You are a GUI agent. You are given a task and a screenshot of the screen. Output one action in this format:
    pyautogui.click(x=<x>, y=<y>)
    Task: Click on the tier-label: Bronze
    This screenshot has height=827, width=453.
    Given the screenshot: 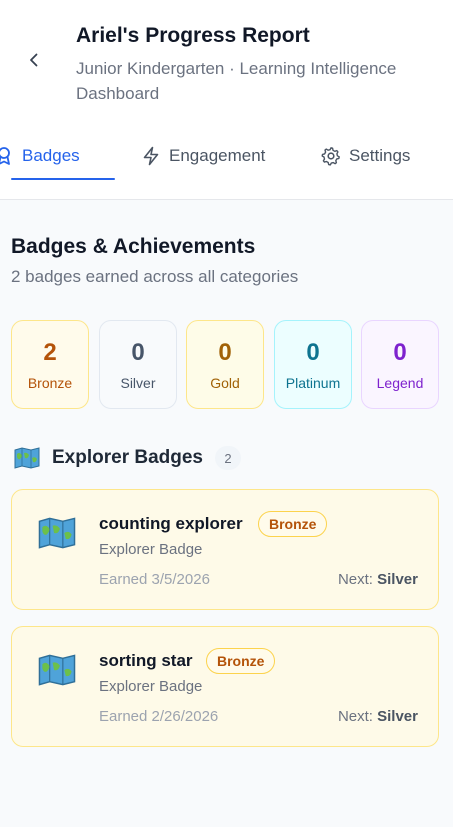 What is the action you would take?
    pyautogui.click(x=50, y=383)
    